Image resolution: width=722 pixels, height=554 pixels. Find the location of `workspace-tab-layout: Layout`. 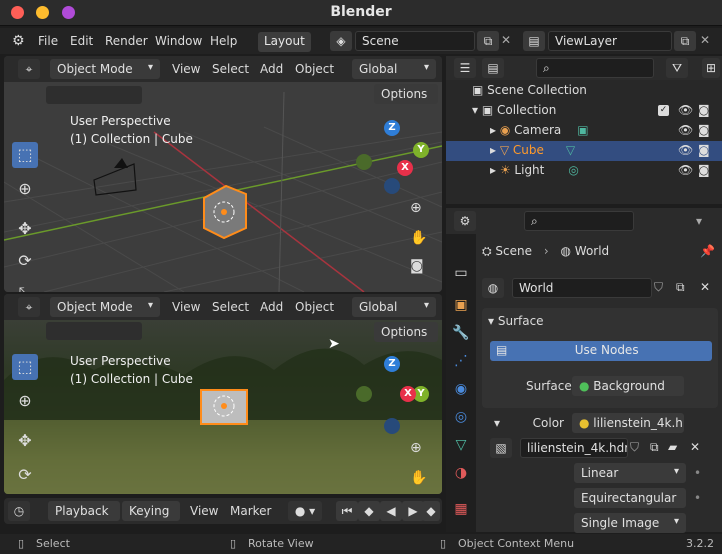

workspace-tab-layout: Layout is located at coordinates (284, 42).